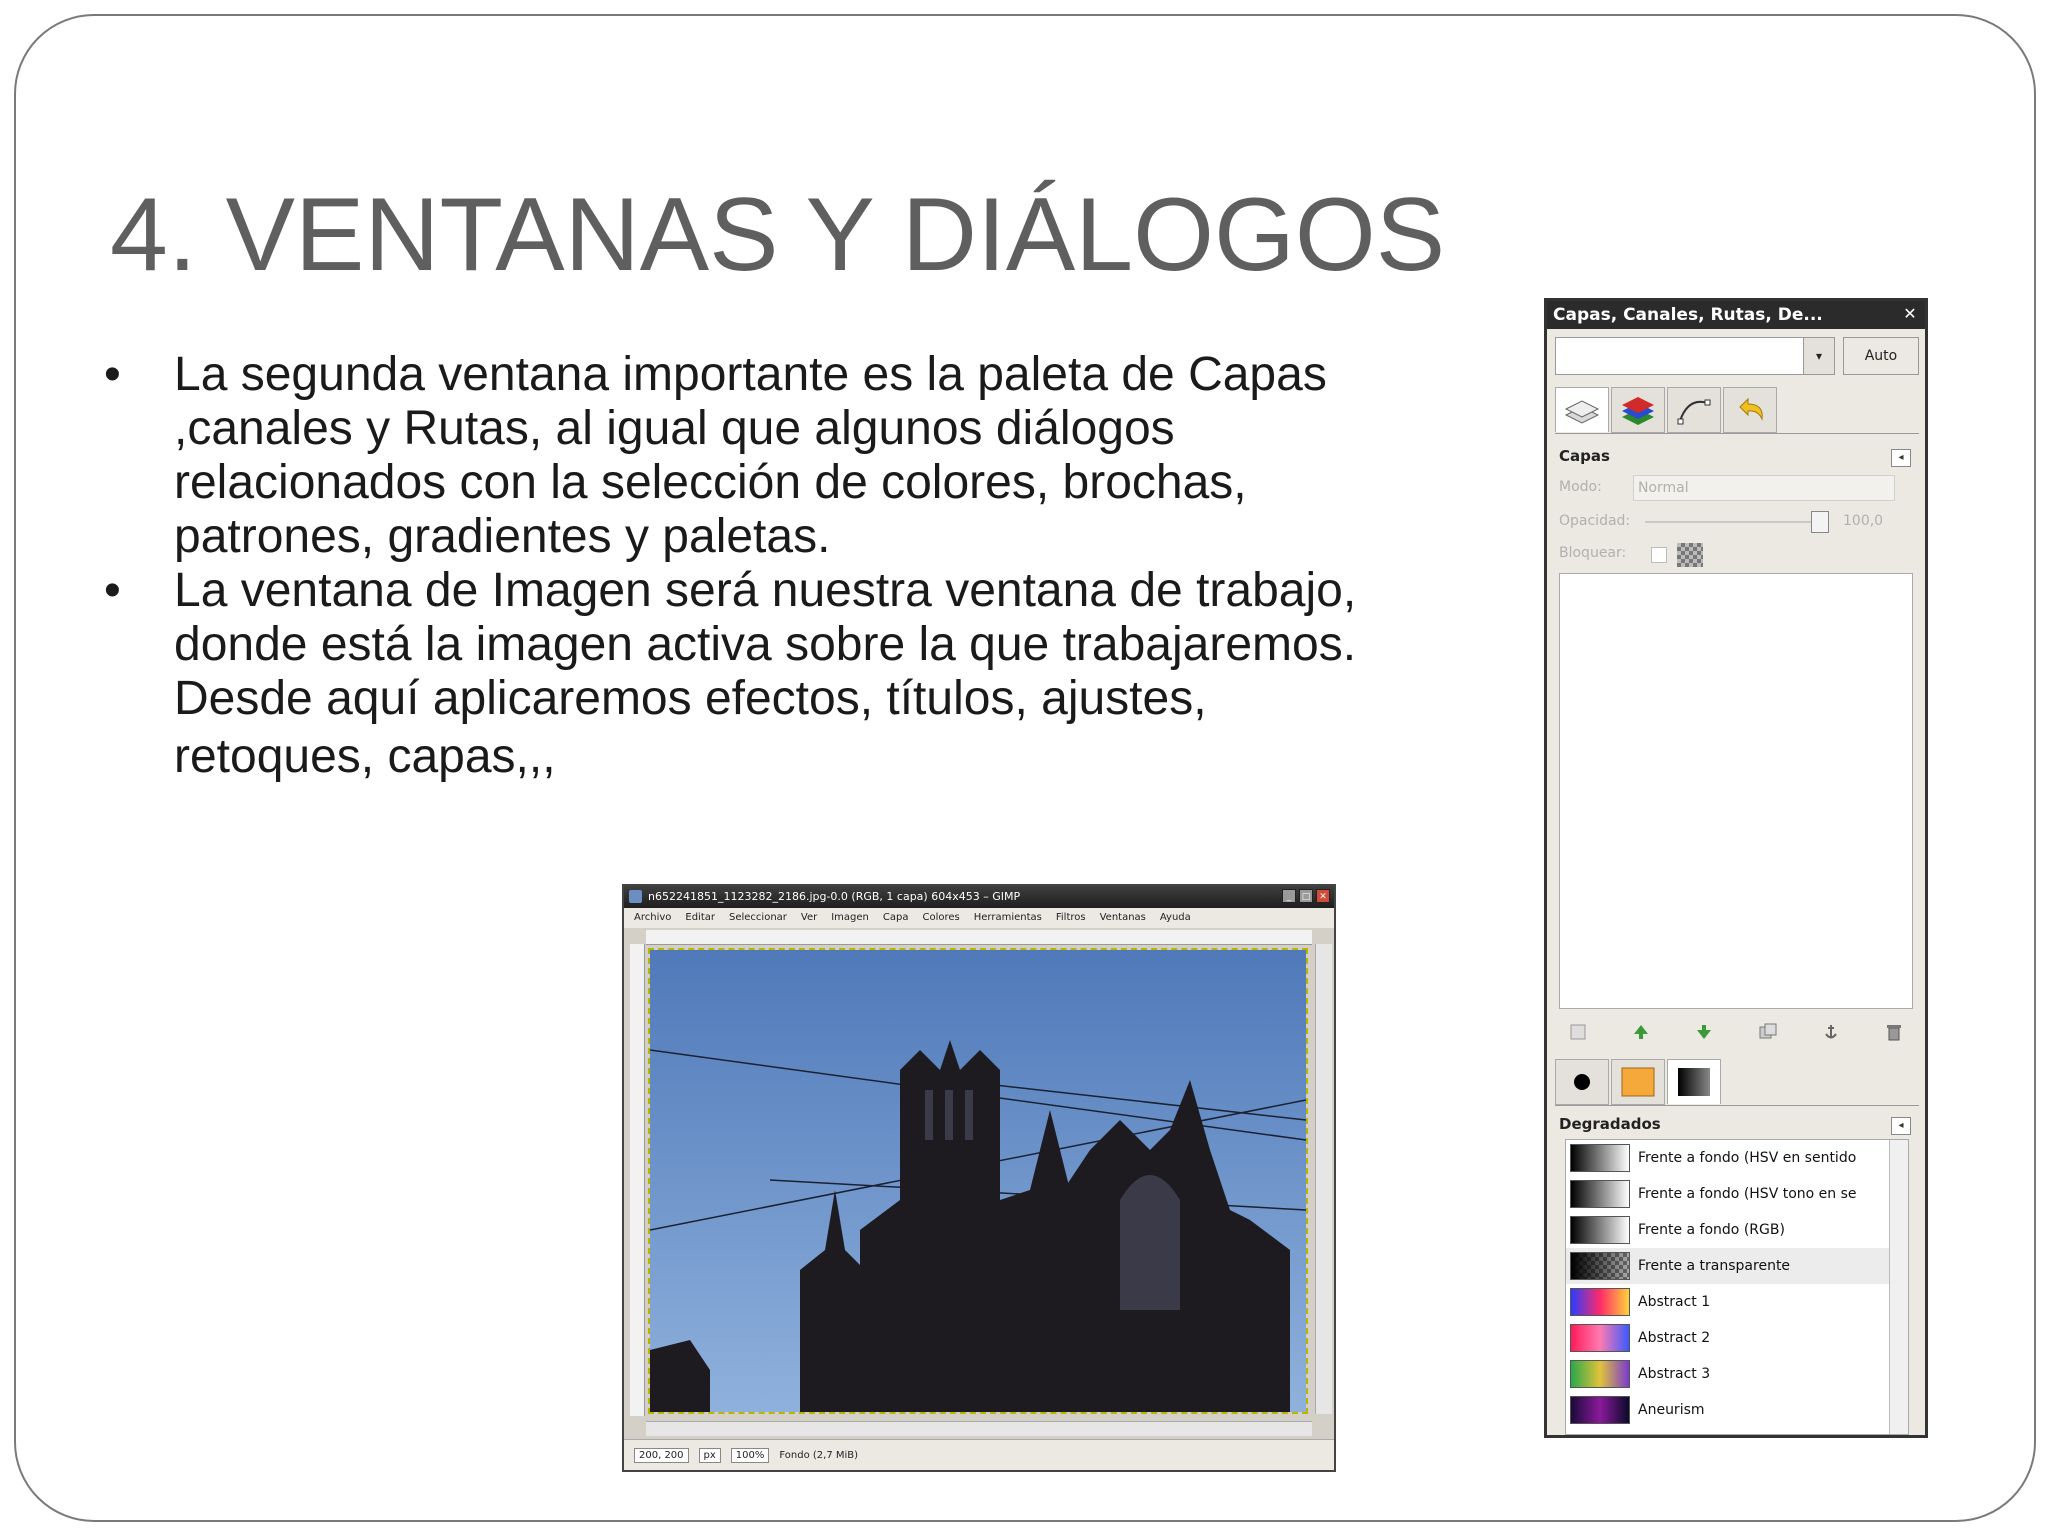 The height and width of the screenshot is (1536, 2048). I want to click on menu-colores: Colores, so click(940, 918).